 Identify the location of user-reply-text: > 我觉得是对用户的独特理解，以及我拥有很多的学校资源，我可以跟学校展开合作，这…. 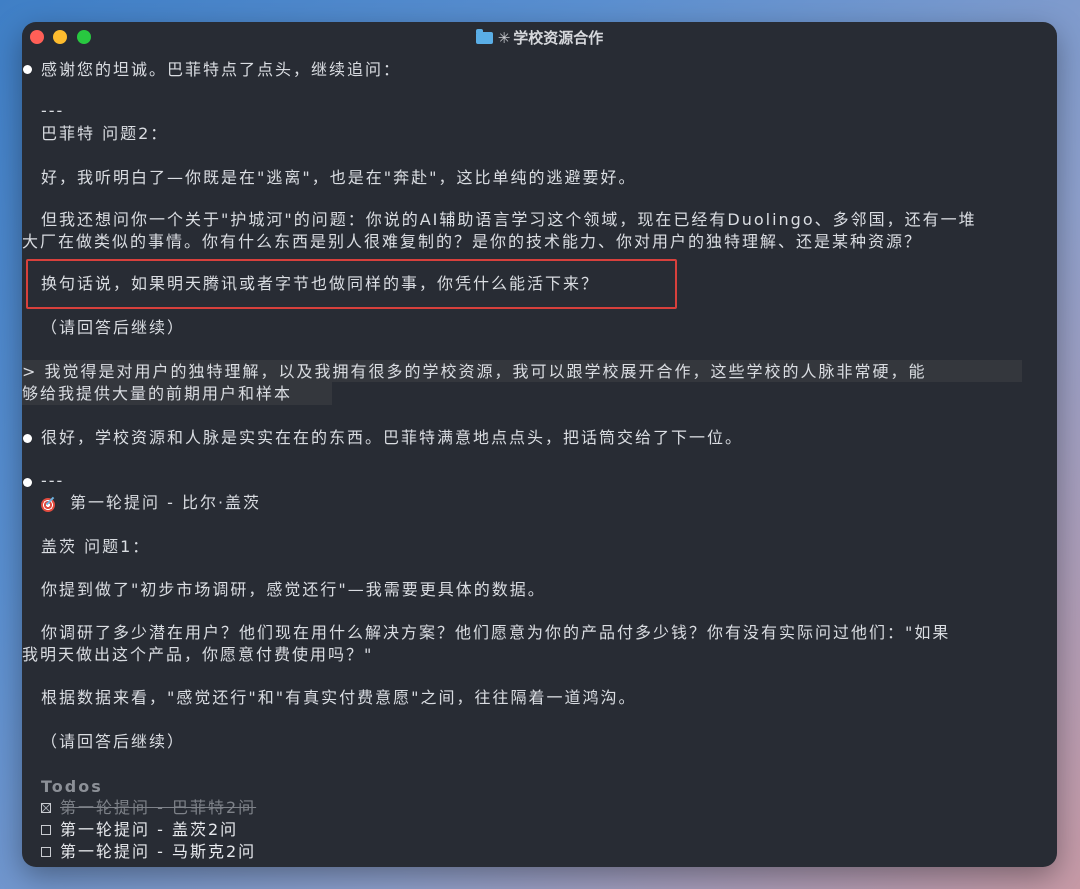
(474, 371).